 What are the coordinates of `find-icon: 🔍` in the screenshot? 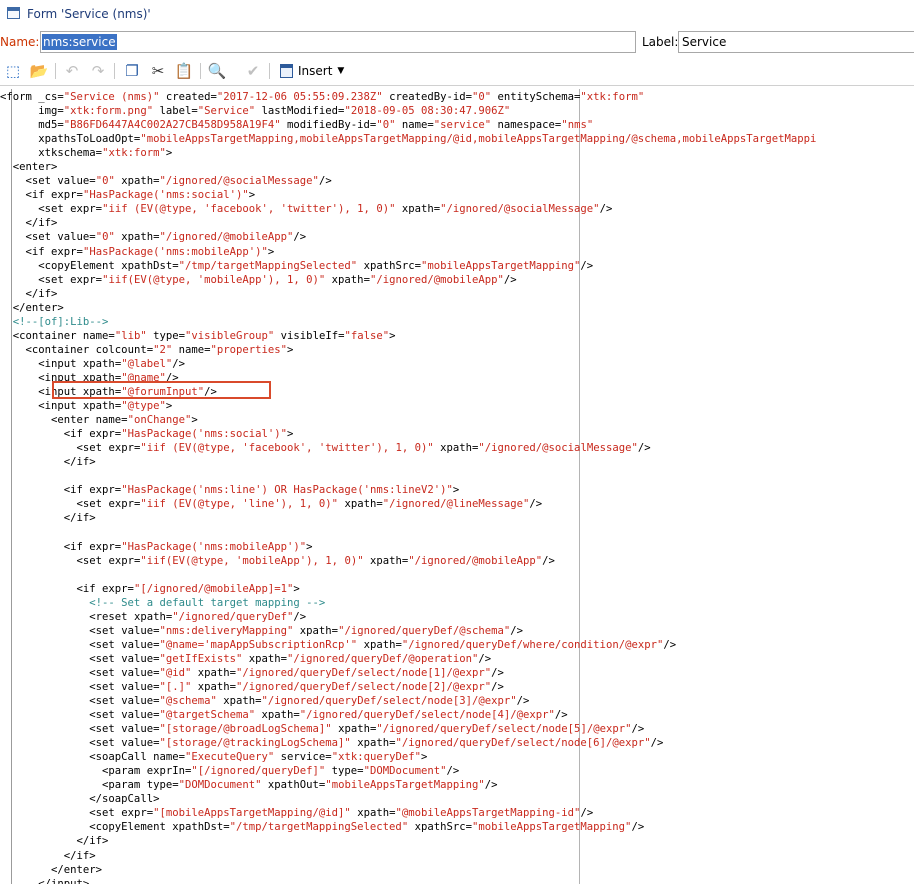 It's located at (217, 71).